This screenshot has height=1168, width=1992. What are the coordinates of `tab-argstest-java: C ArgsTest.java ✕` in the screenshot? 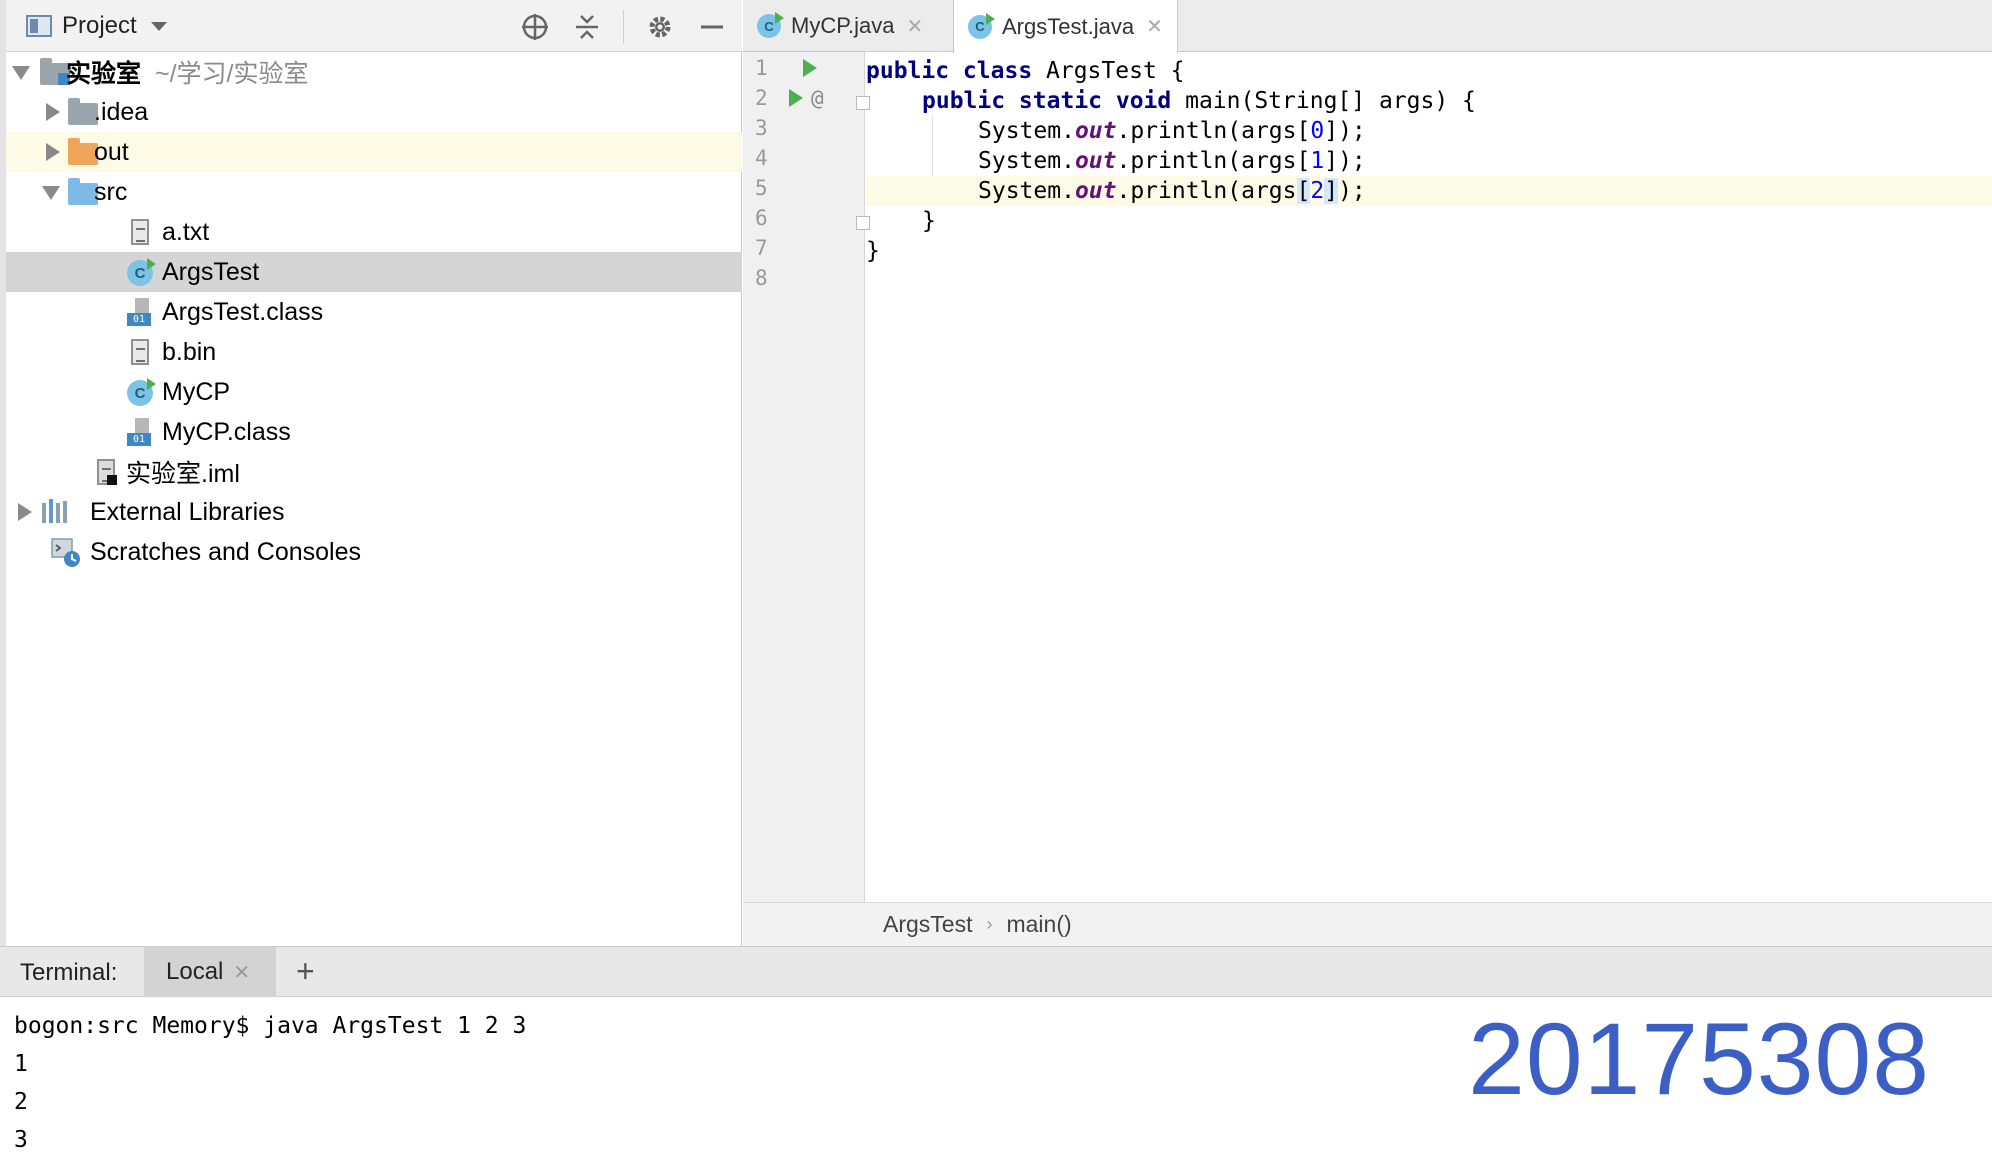 It's located at (1065, 26).